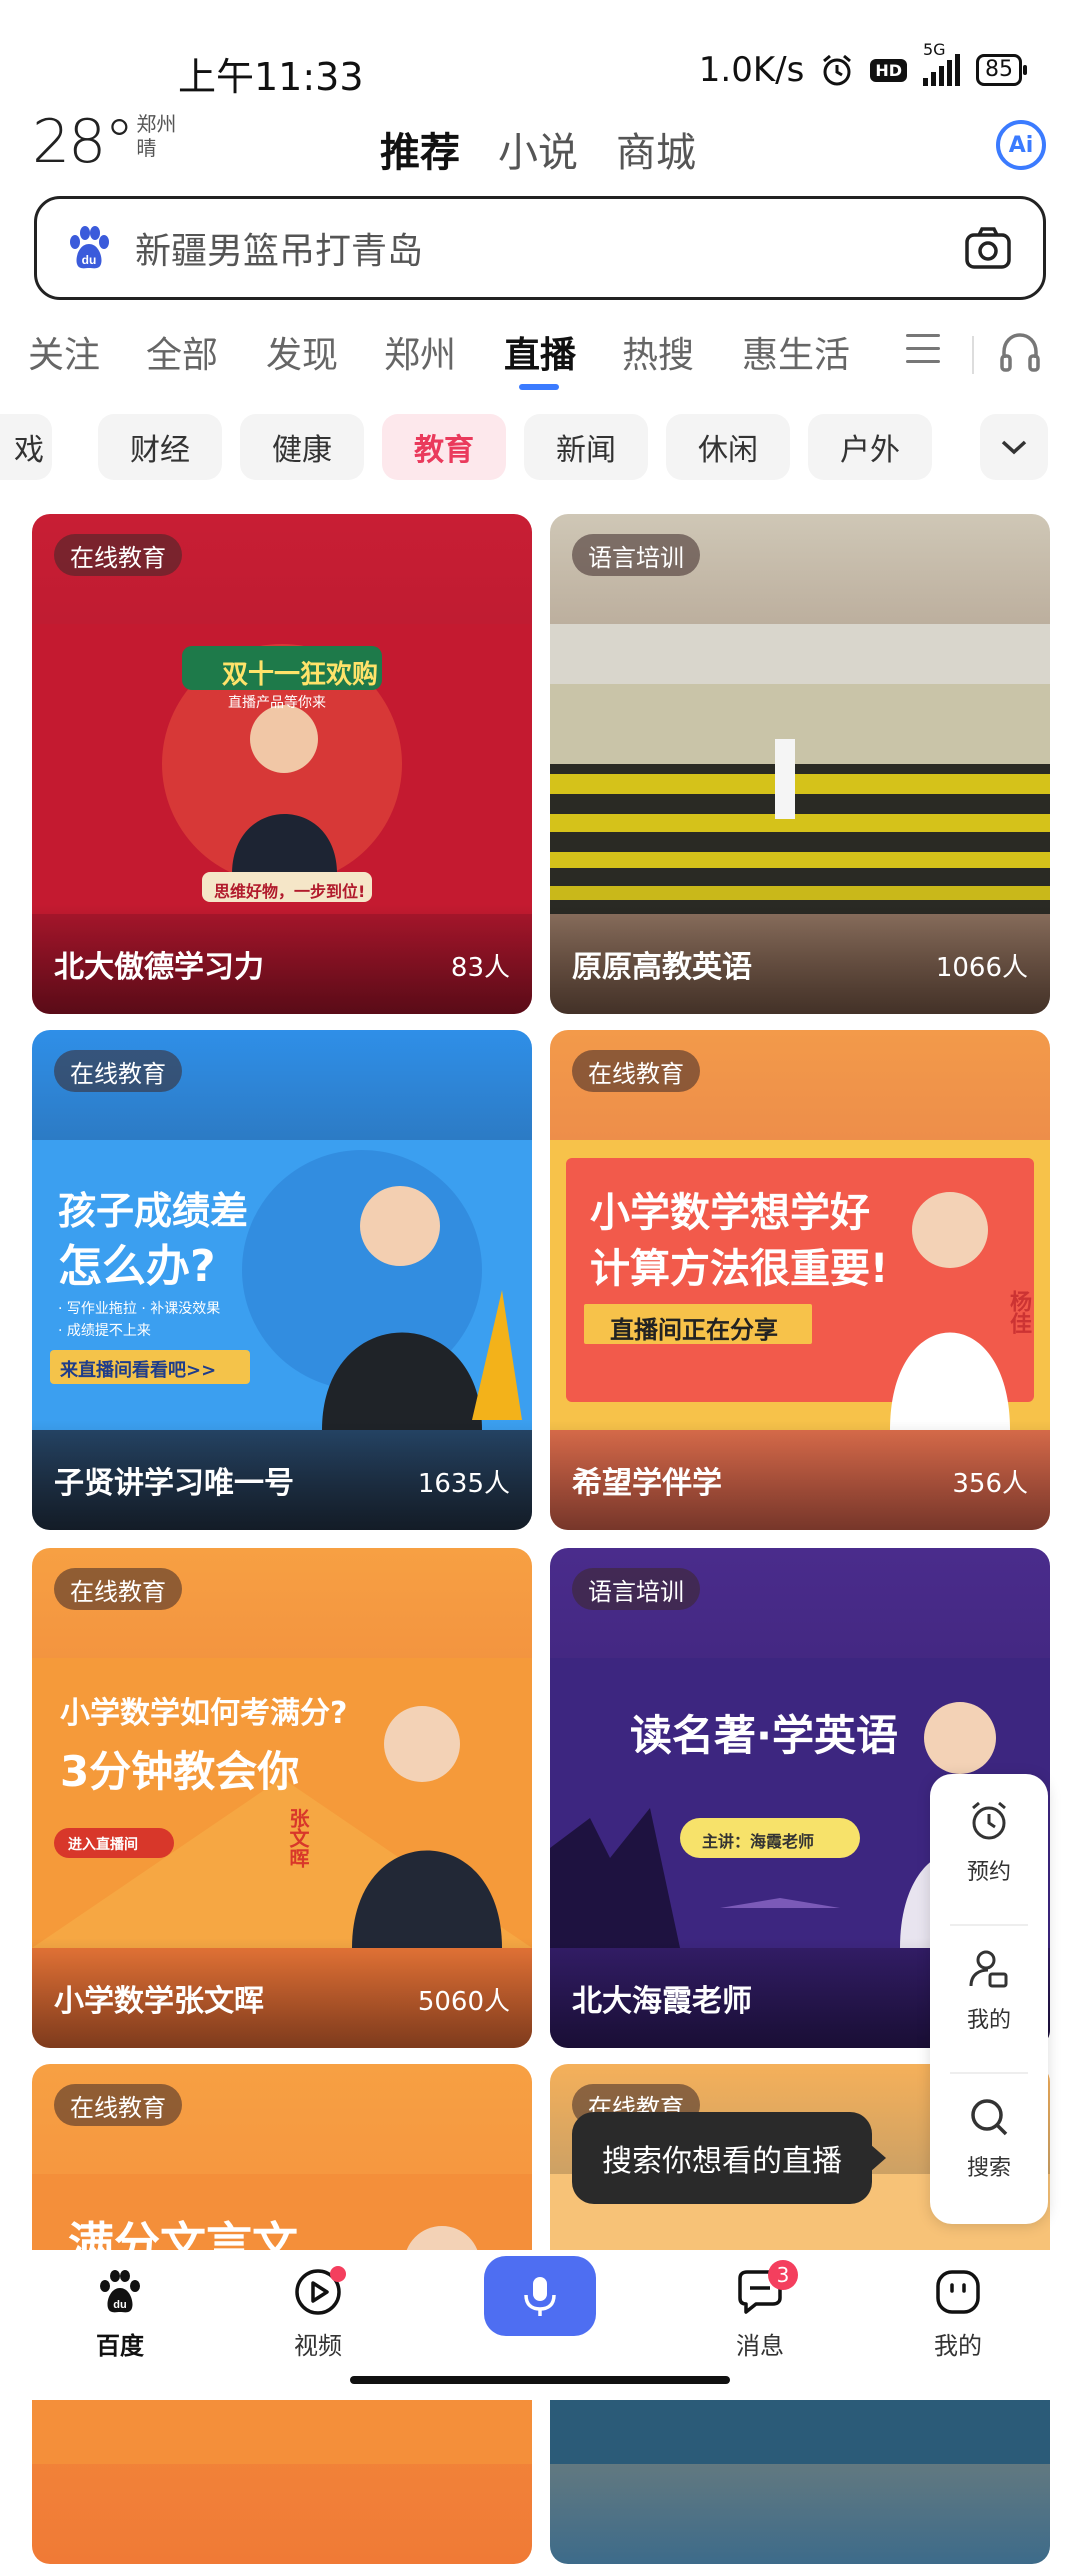 This screenshot has width=1080, height=2564. I want to click on top-tabs: 推荐 小说 商城, so click(538, 149).